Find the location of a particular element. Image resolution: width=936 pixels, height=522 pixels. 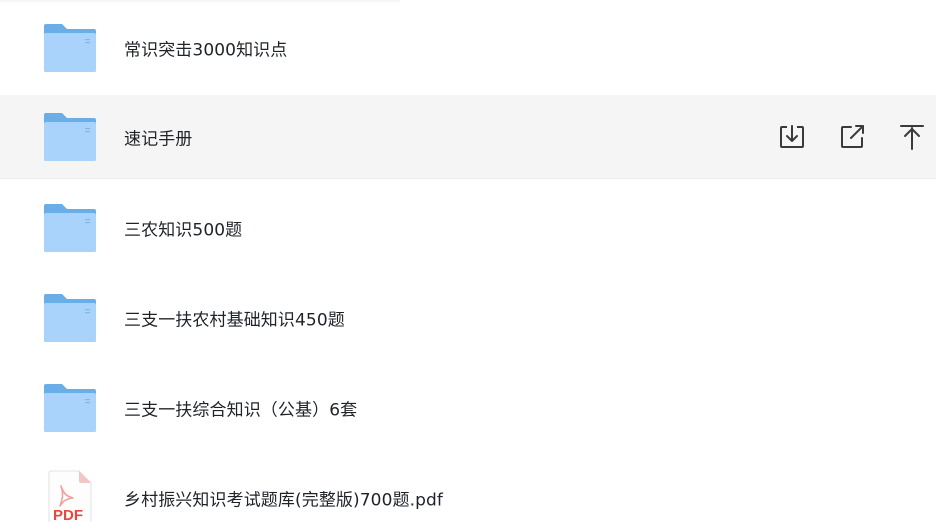

file-name: 三支一扶农村基础知识450题 is located at coordinates (234, 318).